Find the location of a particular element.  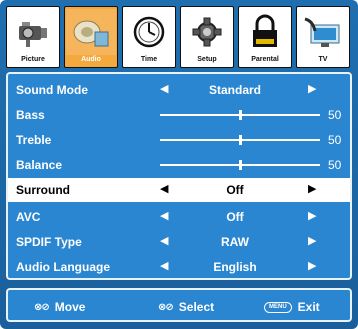

tab-time: Time is located at coordinates (149, 37).